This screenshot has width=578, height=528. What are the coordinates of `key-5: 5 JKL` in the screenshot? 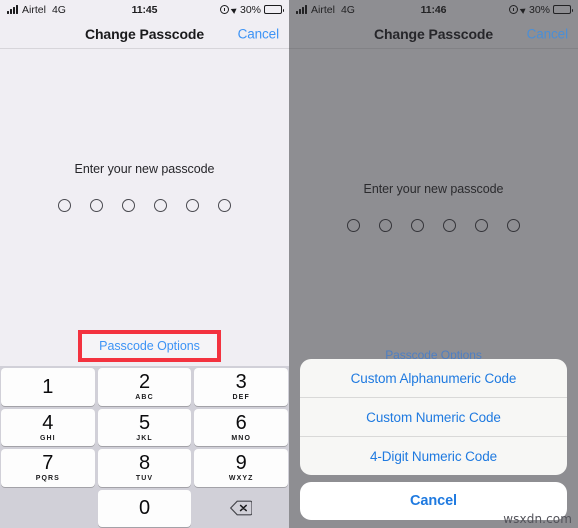 It's located at (144, 427).